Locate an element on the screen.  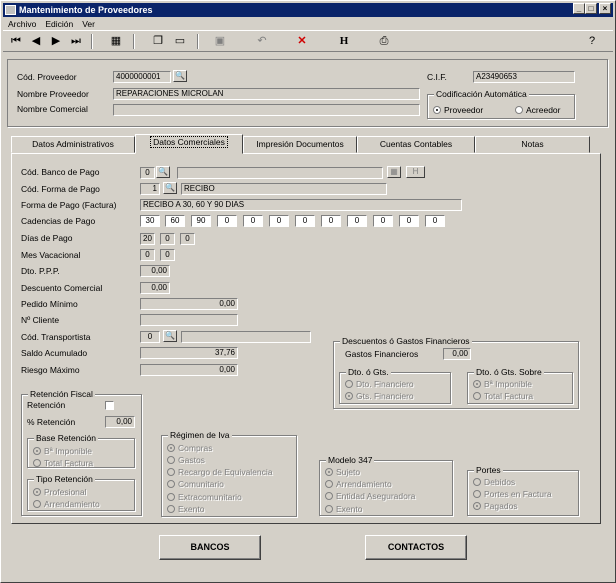
dto-ppp-field: 0,00 is located at coordinates (155, 271).